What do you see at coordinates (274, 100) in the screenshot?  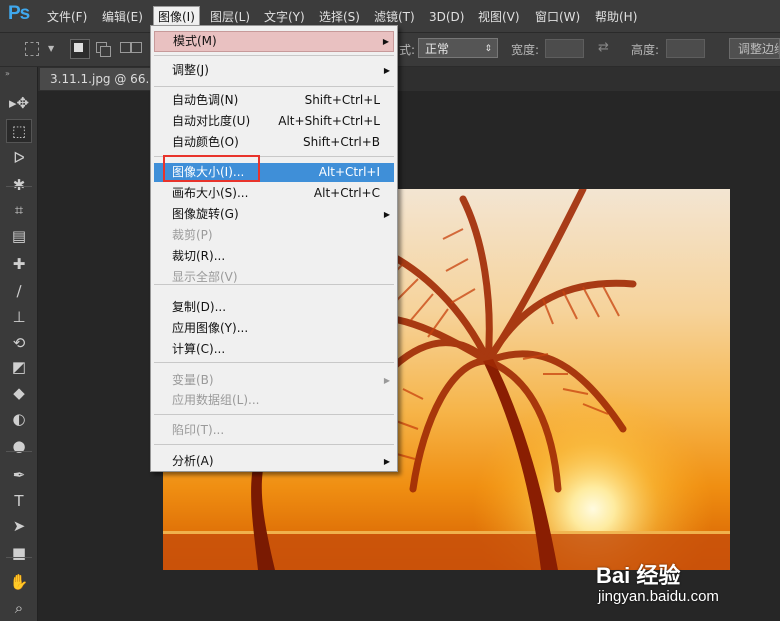 I see `image-menu-item: 自动色调(N) Shift+Ctrl+L` at bounding box center [274, 100].